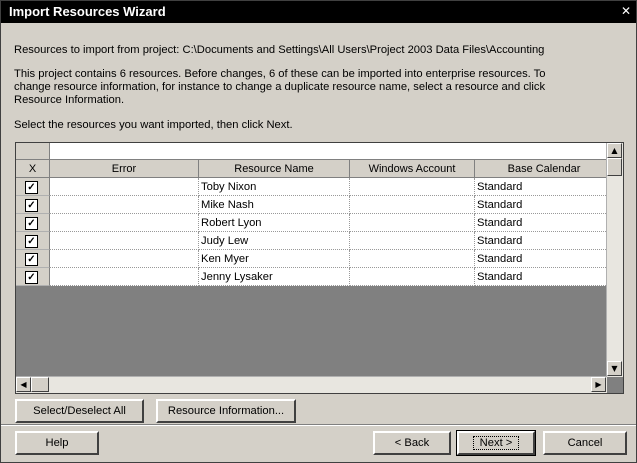 This screenshot has height=463, width=637. Describe the element at coordinates (614, 150) in the screenshot. I see `scroll-up-icon: ▲` at that location.